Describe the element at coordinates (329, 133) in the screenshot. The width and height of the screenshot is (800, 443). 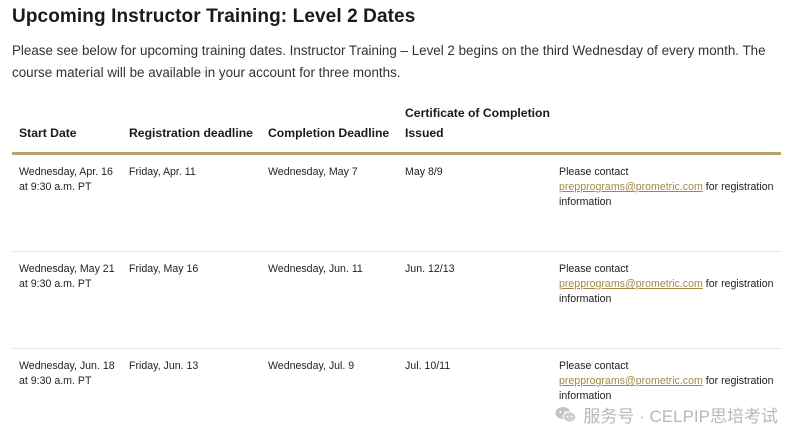
I see `header-completion-deadline: Completion Deadline` at that location.